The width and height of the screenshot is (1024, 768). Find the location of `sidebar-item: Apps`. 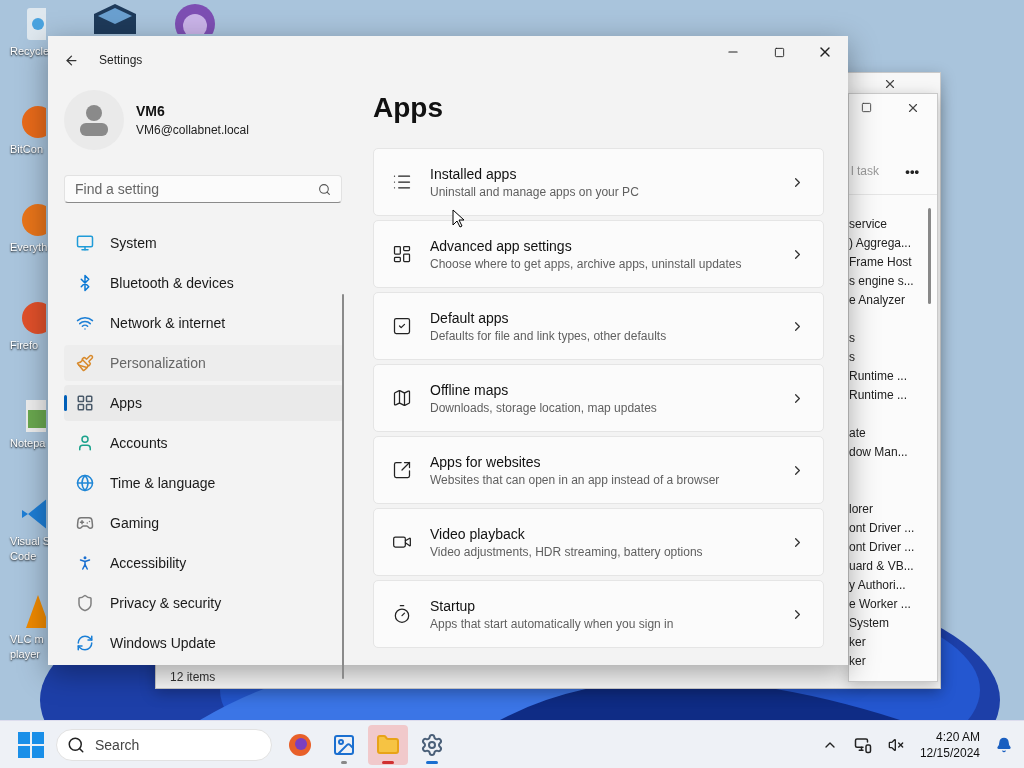

sidebar-item: Apps is located at coordinates (204, 403).